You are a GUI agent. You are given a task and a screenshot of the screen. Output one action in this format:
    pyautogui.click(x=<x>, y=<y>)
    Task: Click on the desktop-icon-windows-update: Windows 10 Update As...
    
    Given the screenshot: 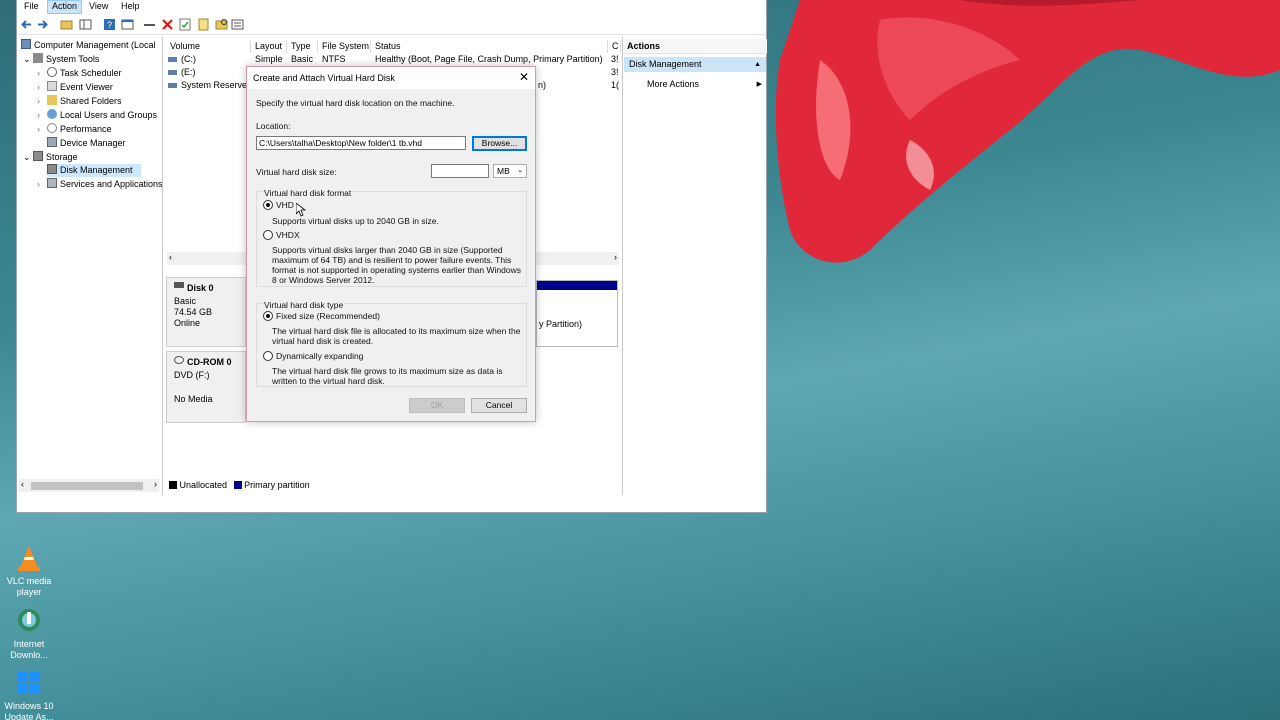 What is the action you would take?
    pyautogui.click(x=29, y=694)
    